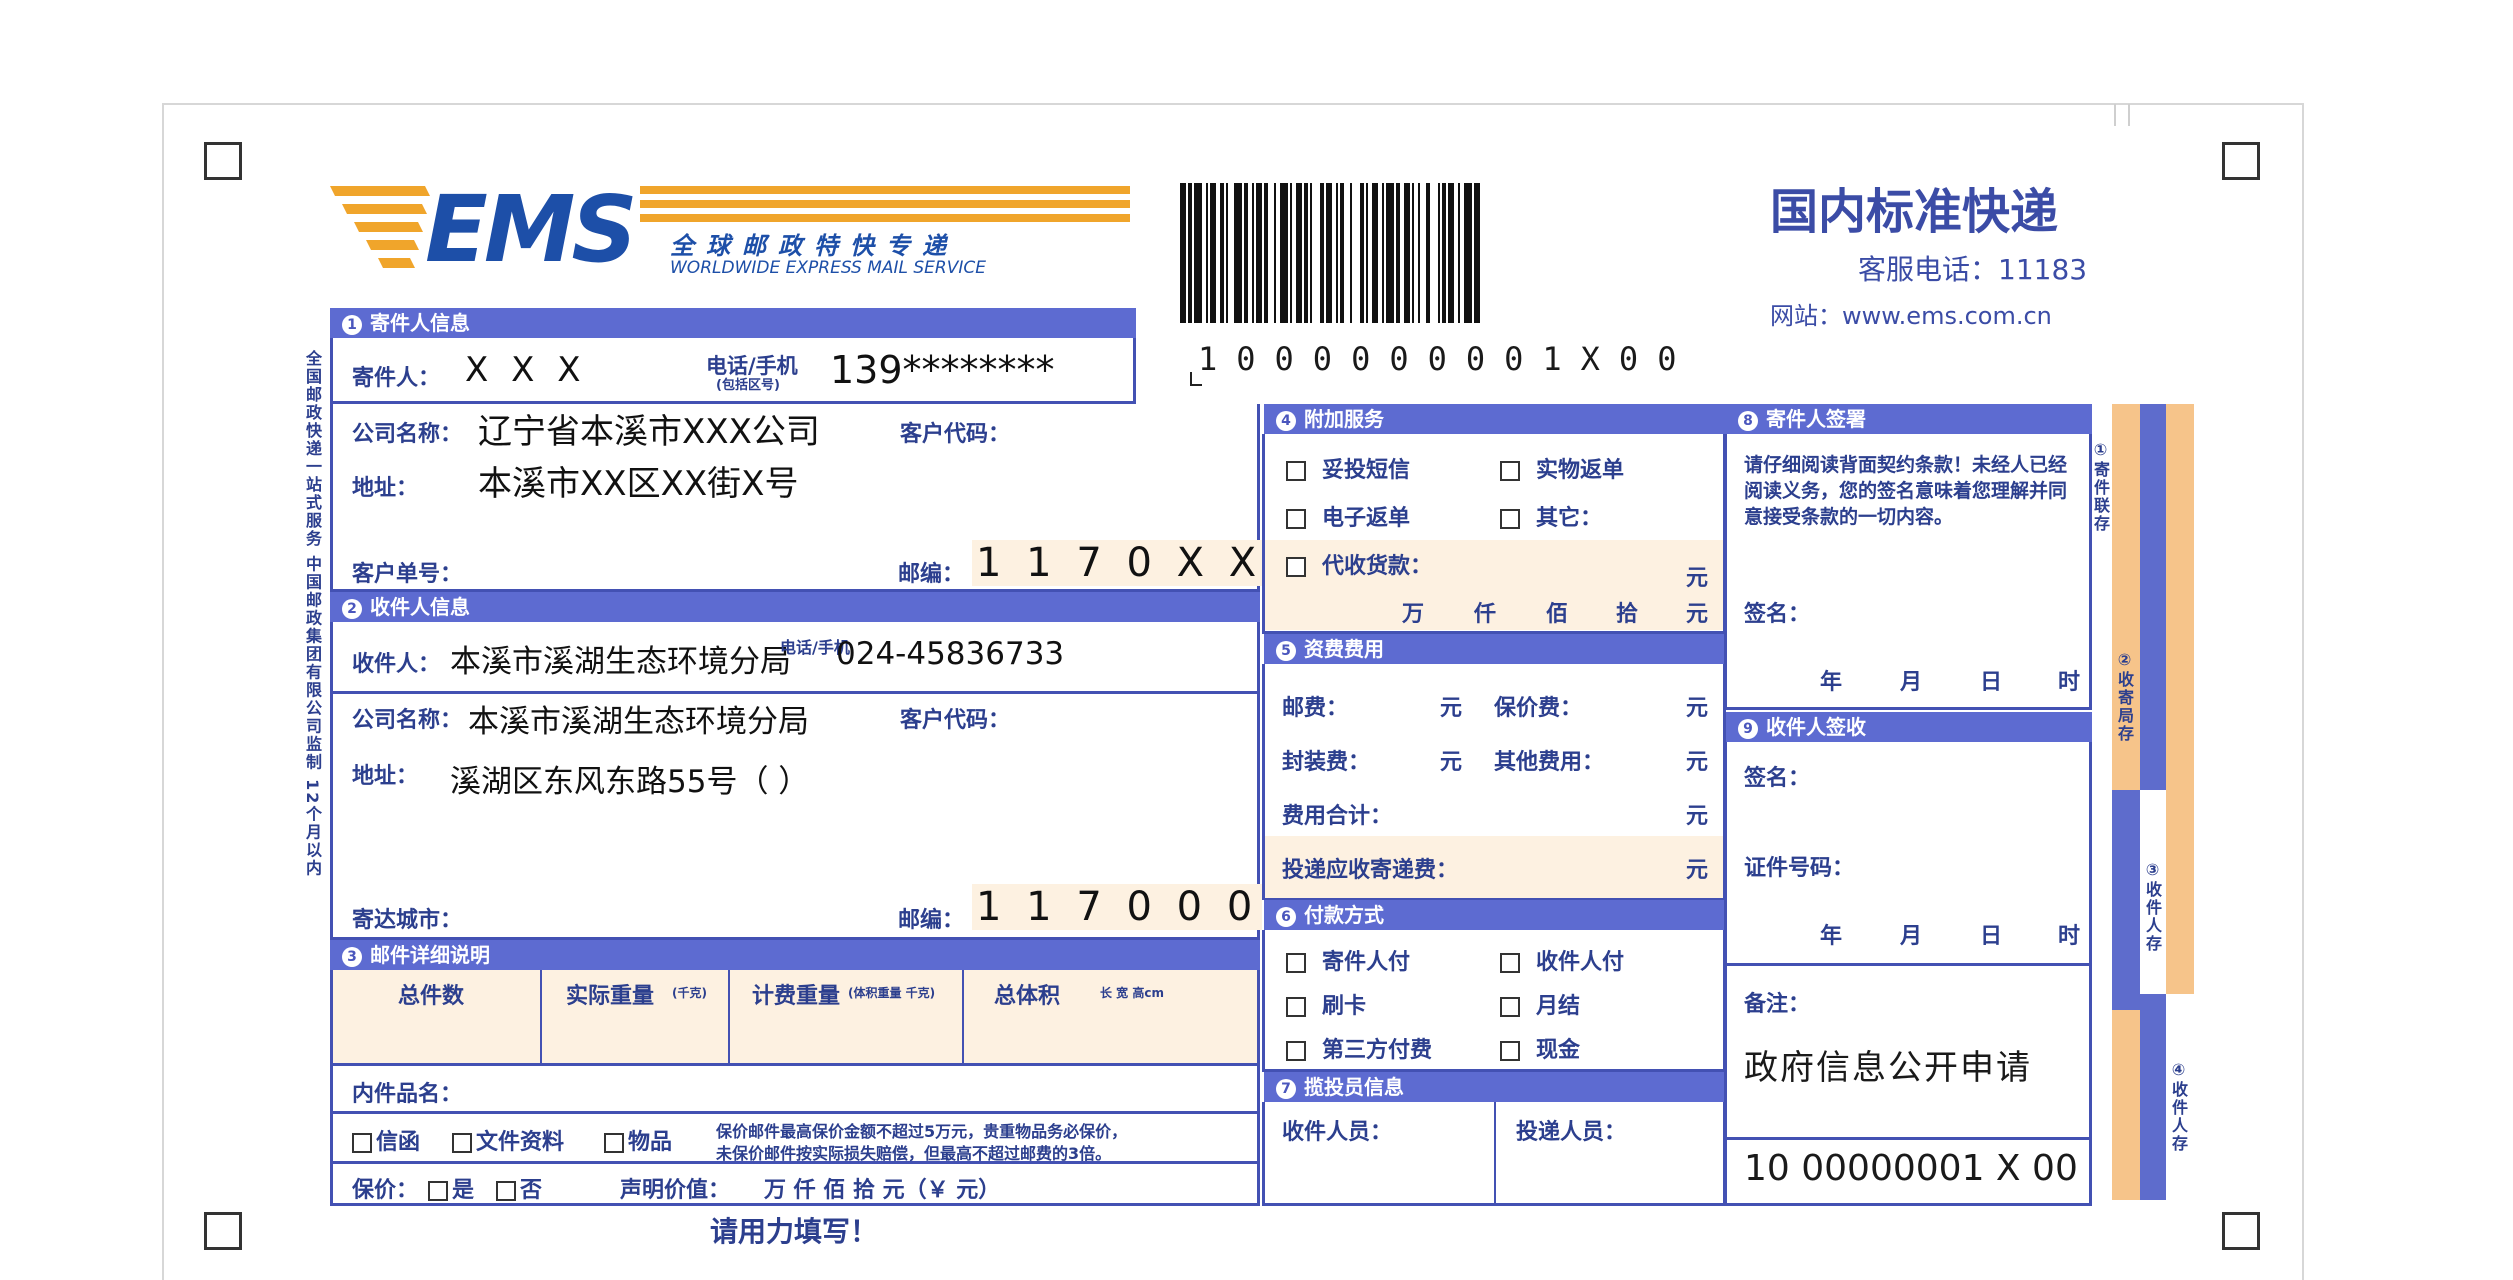  Describe the element at coordinates (420, 607) in the screenshot. I see `recipient-section-title: 收件人信息` at that location.